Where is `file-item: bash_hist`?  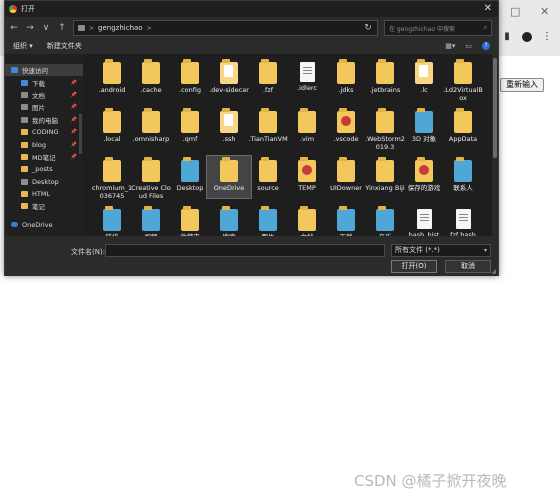
file-item: bash_hist is located at coordinates (424, 222).